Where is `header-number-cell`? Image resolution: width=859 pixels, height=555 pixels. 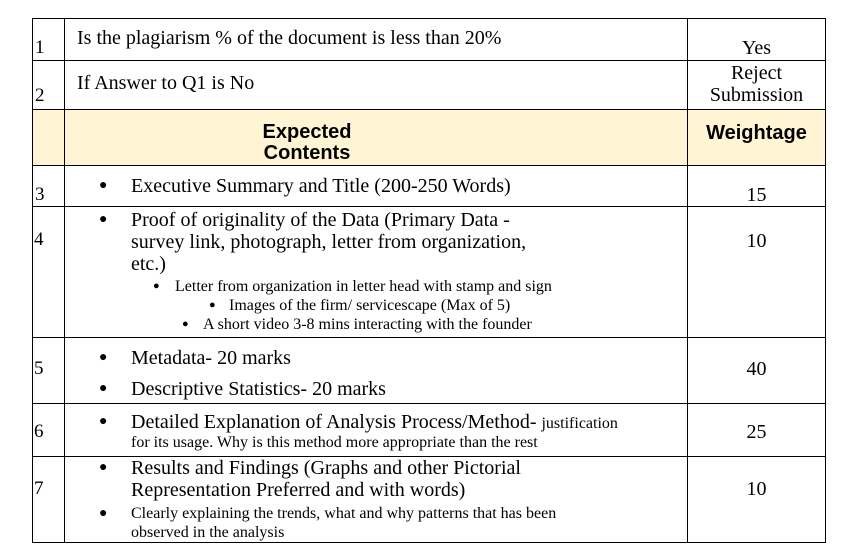 header-number-cell is located at coordinates (48, 137).